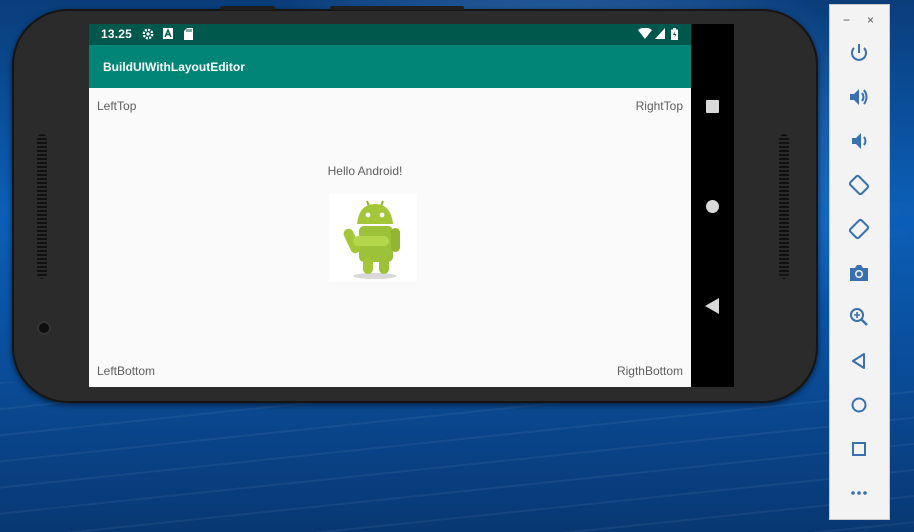 This screenshot has height=532, width=914. I want to click on minimize-button: −, so click(846, 20).